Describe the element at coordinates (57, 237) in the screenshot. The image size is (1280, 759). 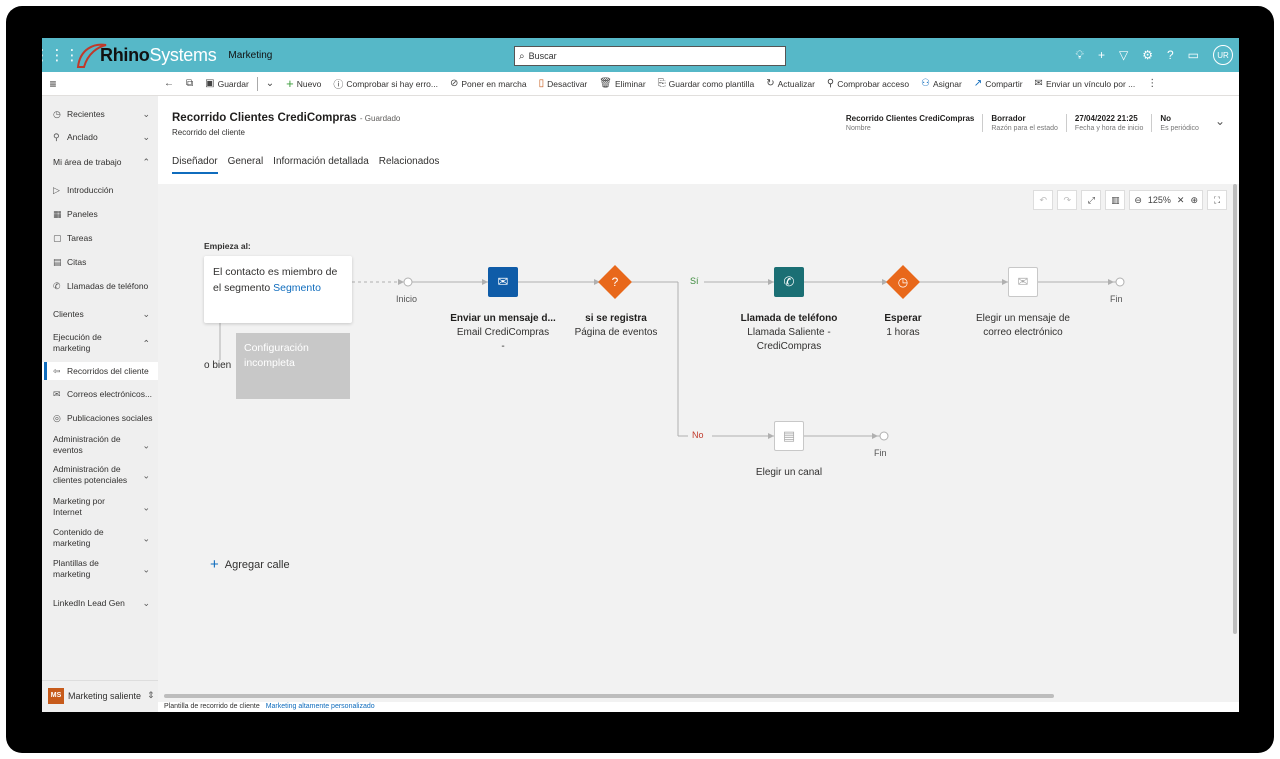
I see `task-icon: ▢` at that location.